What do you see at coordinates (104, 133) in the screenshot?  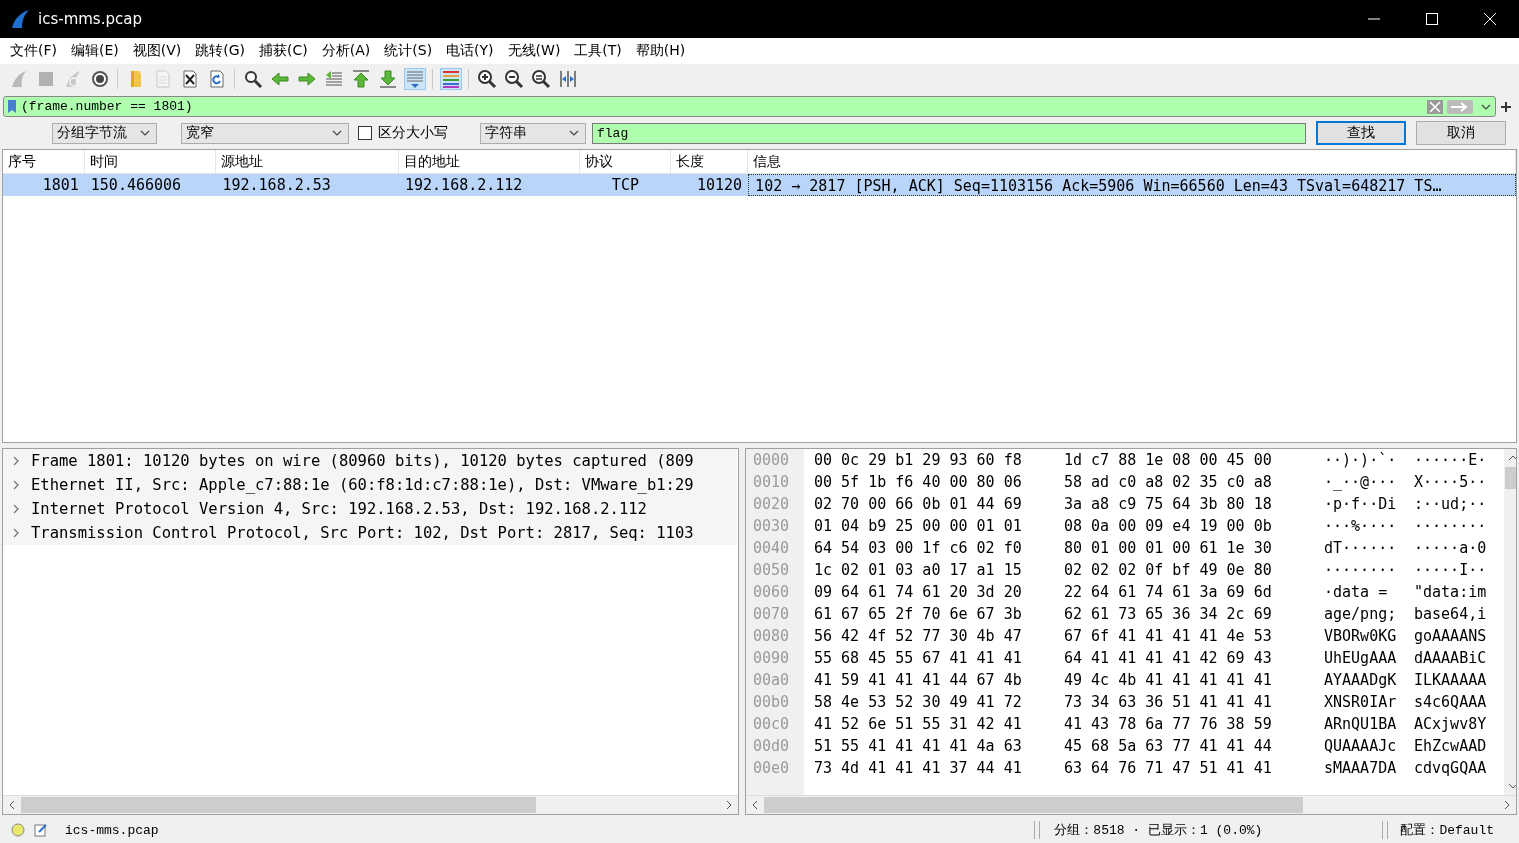 I see `search-in-dropdown: 分组字节流` at bounding box center [104, 133].